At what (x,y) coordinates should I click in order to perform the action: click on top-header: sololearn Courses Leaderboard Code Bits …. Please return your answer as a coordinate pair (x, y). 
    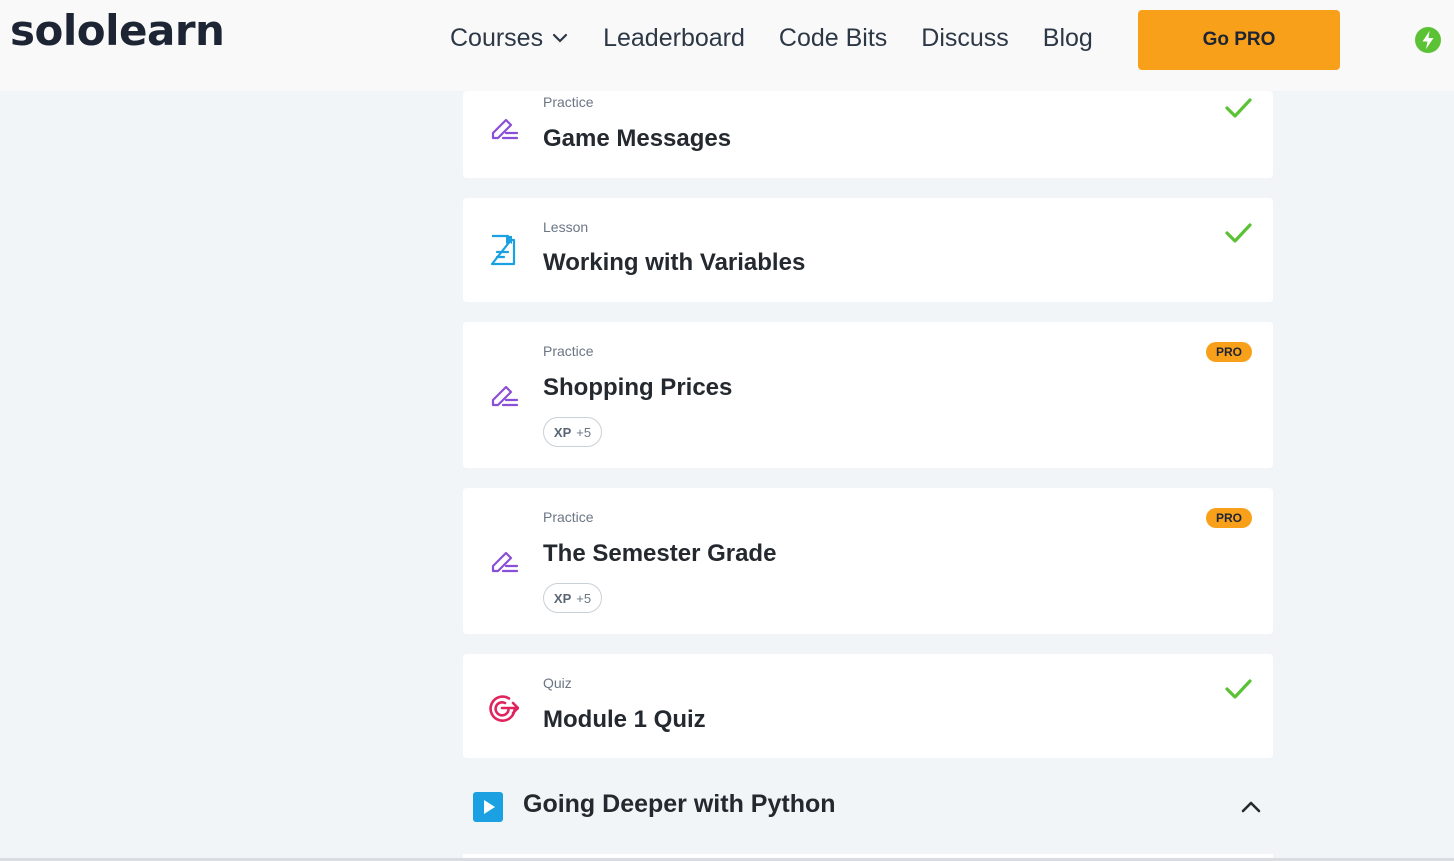
    Looking at the image, I should click on (727, 45).